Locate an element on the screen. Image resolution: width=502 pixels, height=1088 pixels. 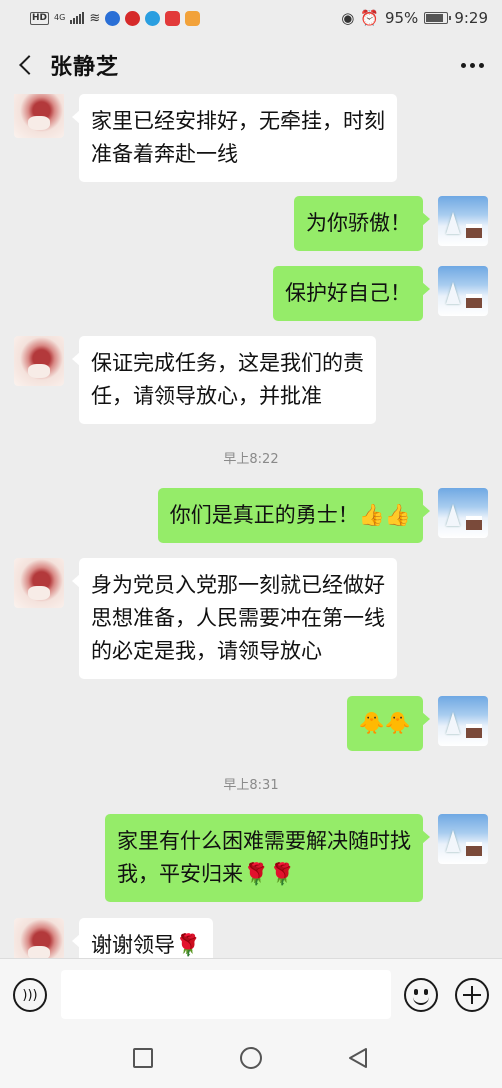
timestamp: 早上8:22 is located at coordinates (251, 459).